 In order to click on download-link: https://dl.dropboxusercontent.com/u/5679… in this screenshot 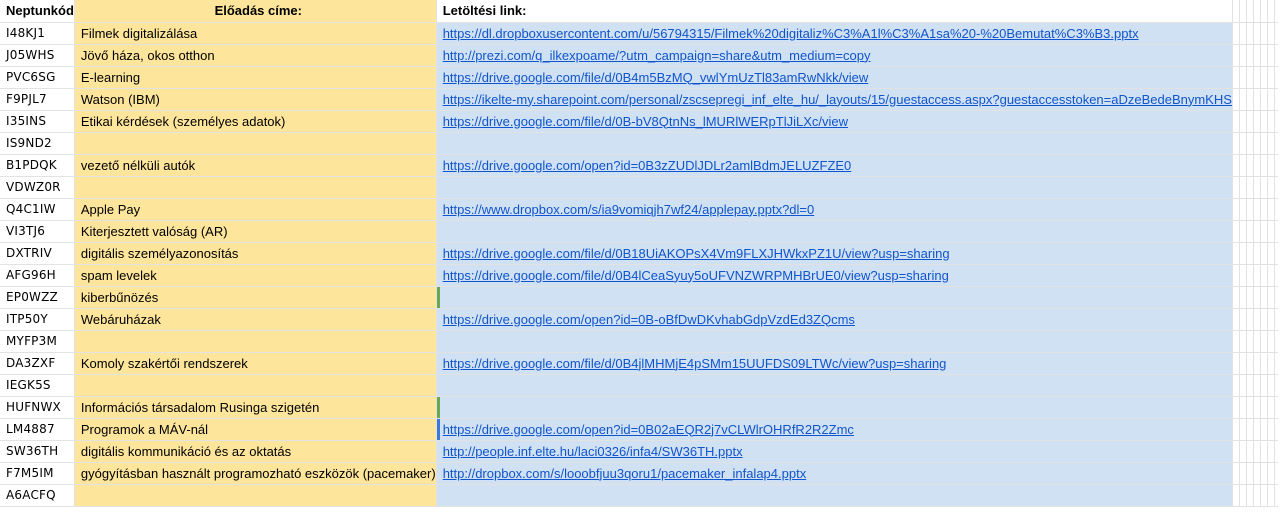, I will do `click(791, 33)`.